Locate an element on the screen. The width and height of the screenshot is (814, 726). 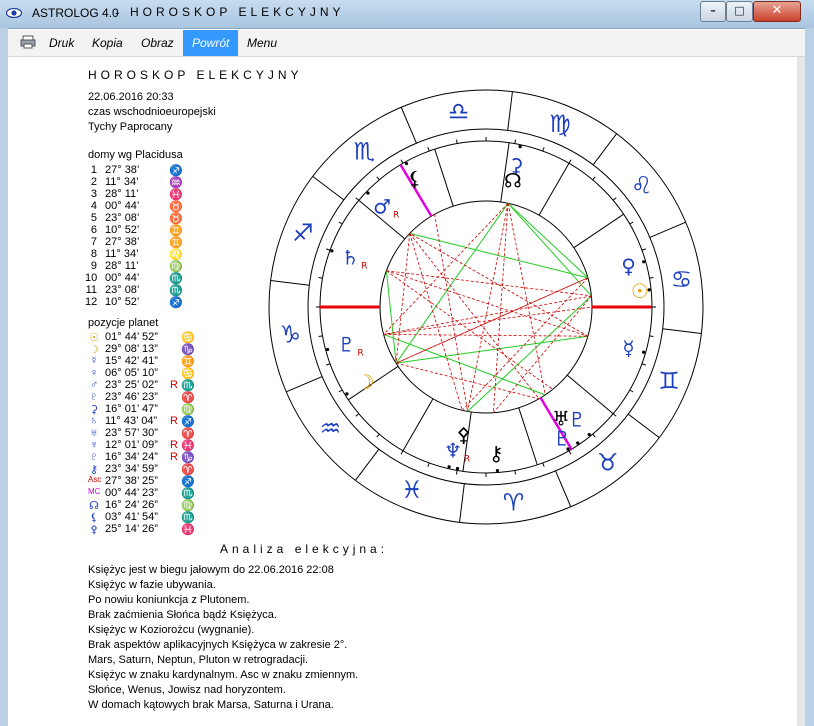
planet-position: 23° 25’ 02” is located at coordinates (131, 385).